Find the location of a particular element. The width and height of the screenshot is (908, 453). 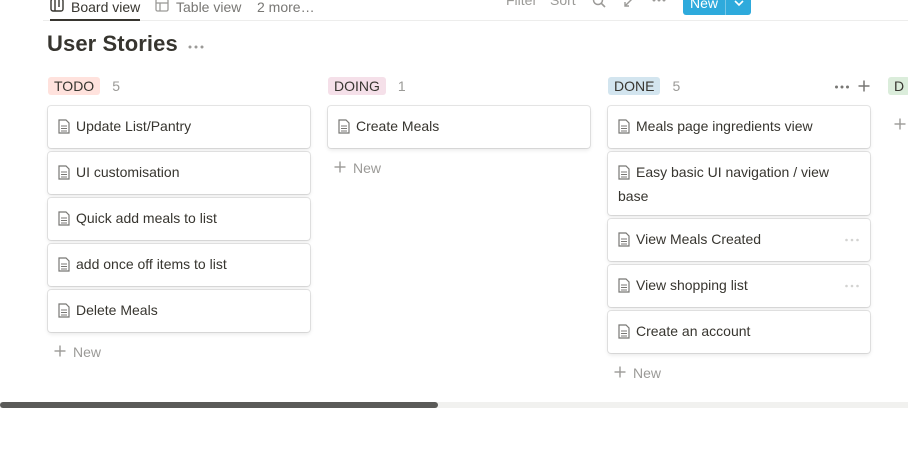

status-tag: DONE is located at coordinates (634, 86).